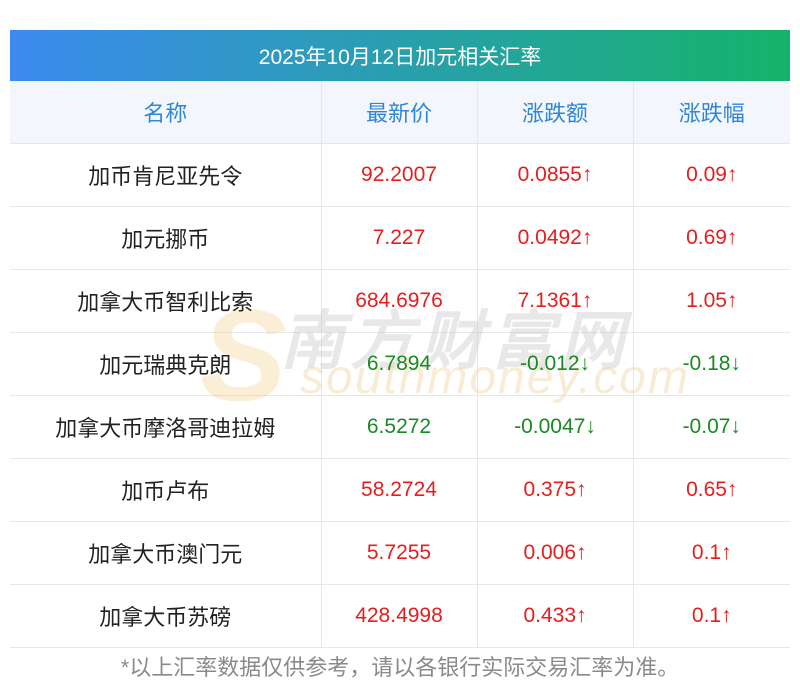  What do you see at coordinates (711, 301) in the screenshot?
I see `price-change-pct: 1.05↑` at bounding box center [711, 301].